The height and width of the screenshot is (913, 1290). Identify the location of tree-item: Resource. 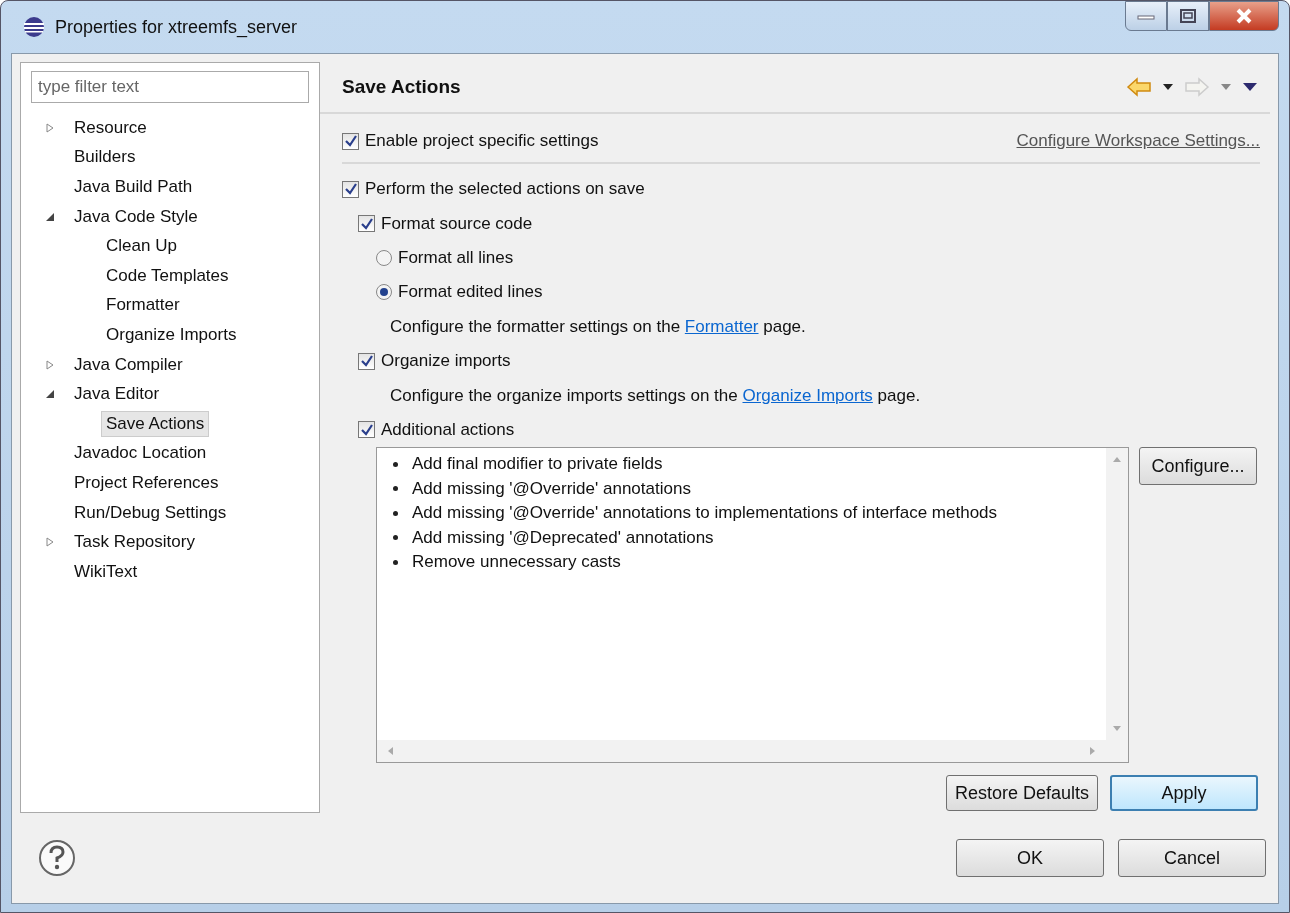
(110, 127).